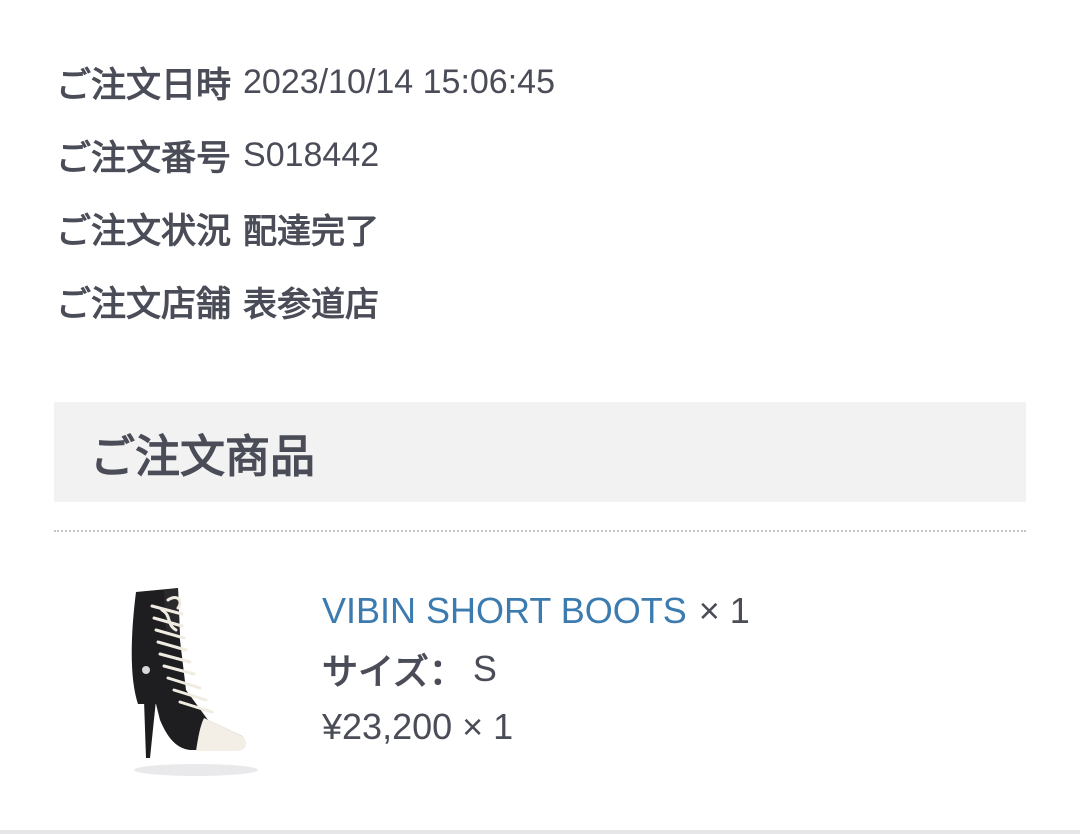 Image resolution: width=1080 pixels, height=834 pixels. Describe the element at coordinates (540, 452) in the screenshot. I see `ordered-products-header: ご注文商品` at that location.